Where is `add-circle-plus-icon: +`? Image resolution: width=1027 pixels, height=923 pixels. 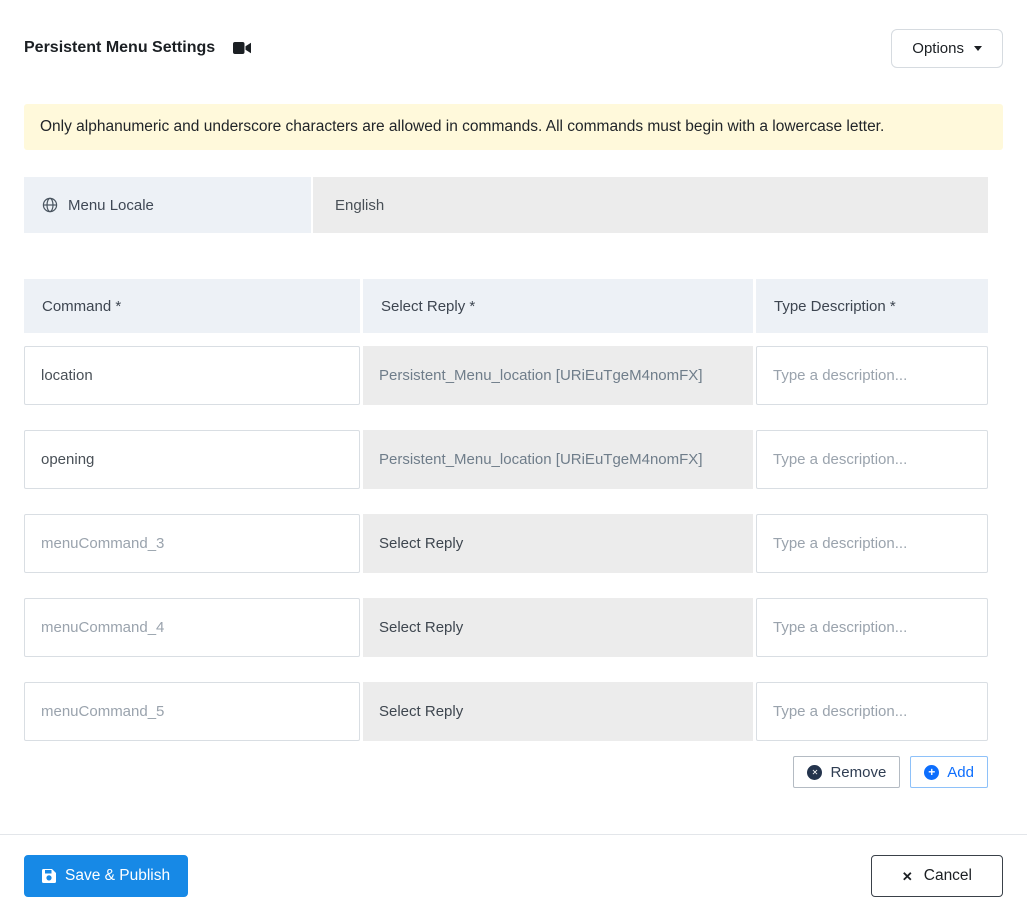
add-circle-plus-icon: + is located at coordinates (932, 772).